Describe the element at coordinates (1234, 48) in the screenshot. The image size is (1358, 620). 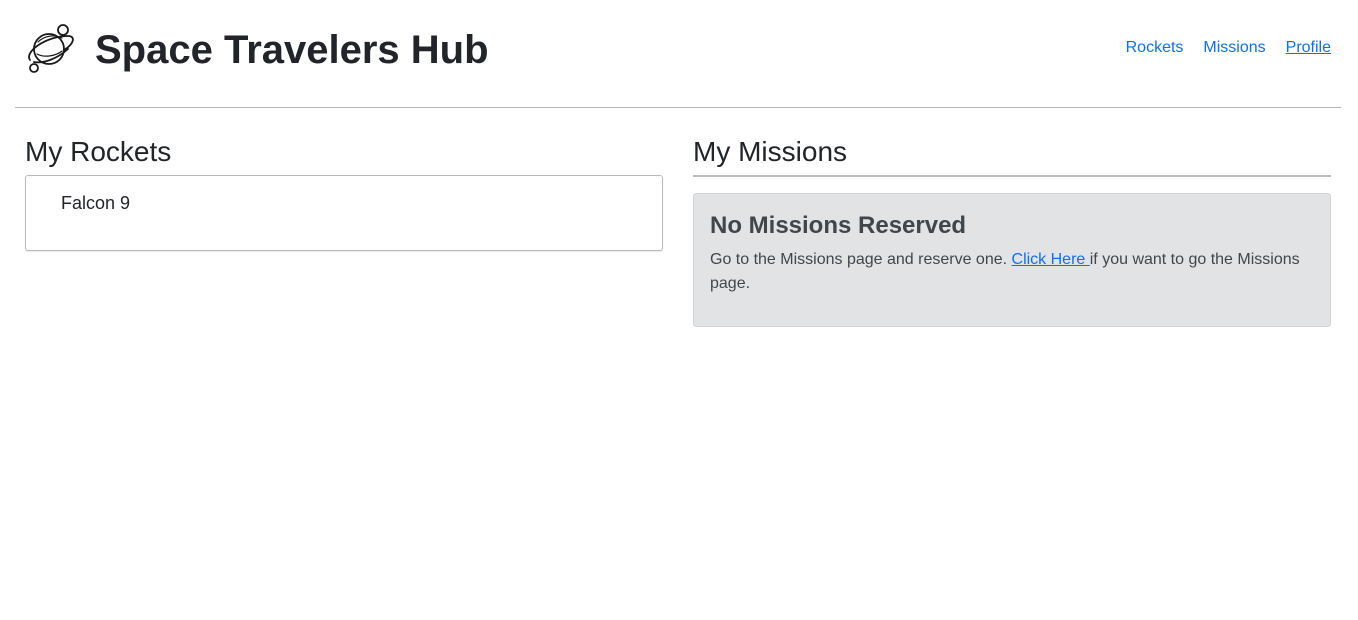
I see `nav-missions: Missions` at that location.